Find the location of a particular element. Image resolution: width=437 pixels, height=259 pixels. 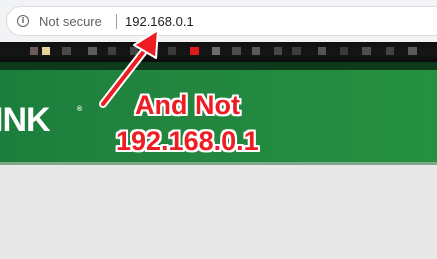

arrow-shape is located at coordinates (129, 68).